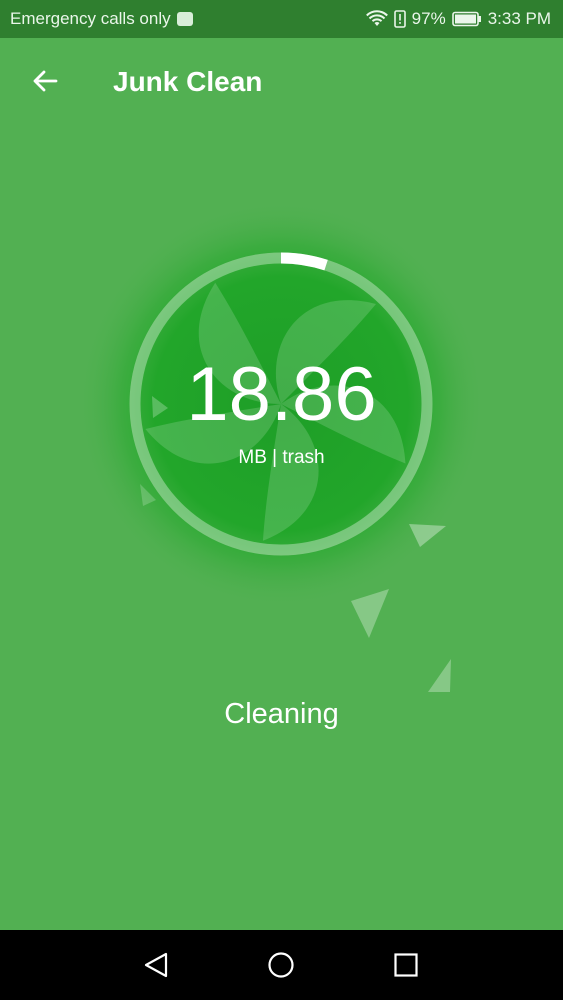  I want to click on cleaning-status: Cleaning, so click(281, 714).